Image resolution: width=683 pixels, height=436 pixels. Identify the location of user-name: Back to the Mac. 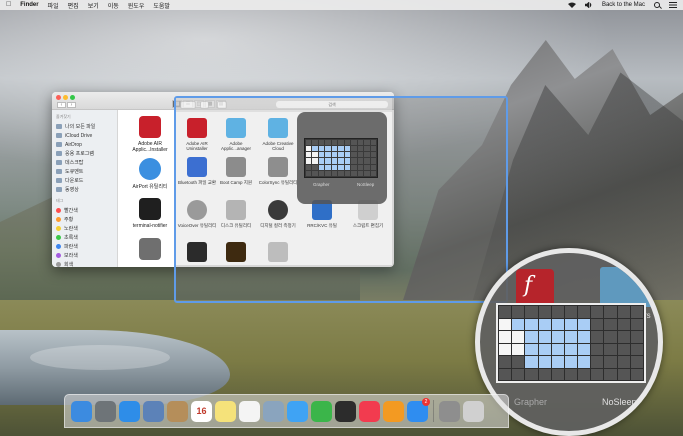
(623, 5).